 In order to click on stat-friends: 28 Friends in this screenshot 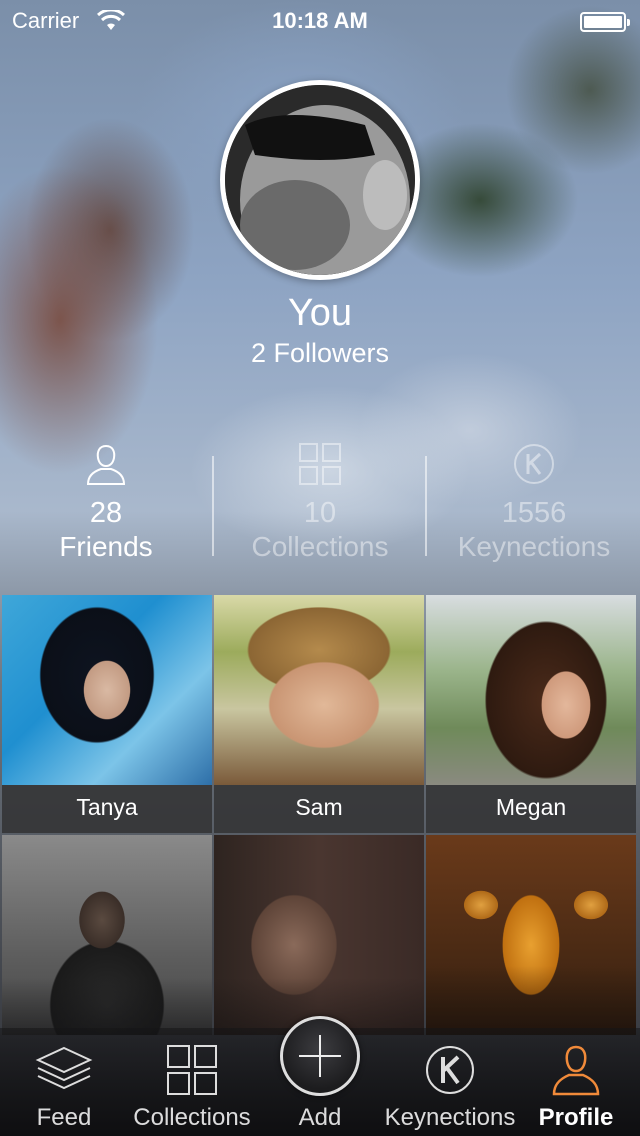, I will do `click(106, 510)`.